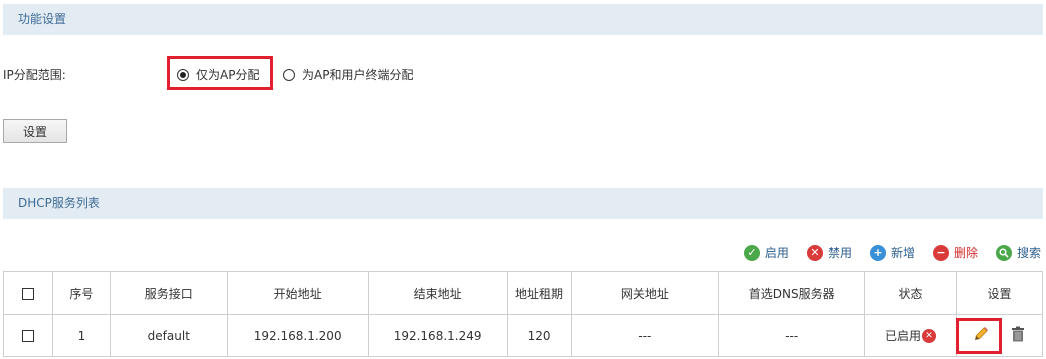 Image resolution: width=1046 pixels, height=359 pixels. Describe the element at coordinates (645, 335) in the screenshot. I see `cell-gateway: ---` at that location.